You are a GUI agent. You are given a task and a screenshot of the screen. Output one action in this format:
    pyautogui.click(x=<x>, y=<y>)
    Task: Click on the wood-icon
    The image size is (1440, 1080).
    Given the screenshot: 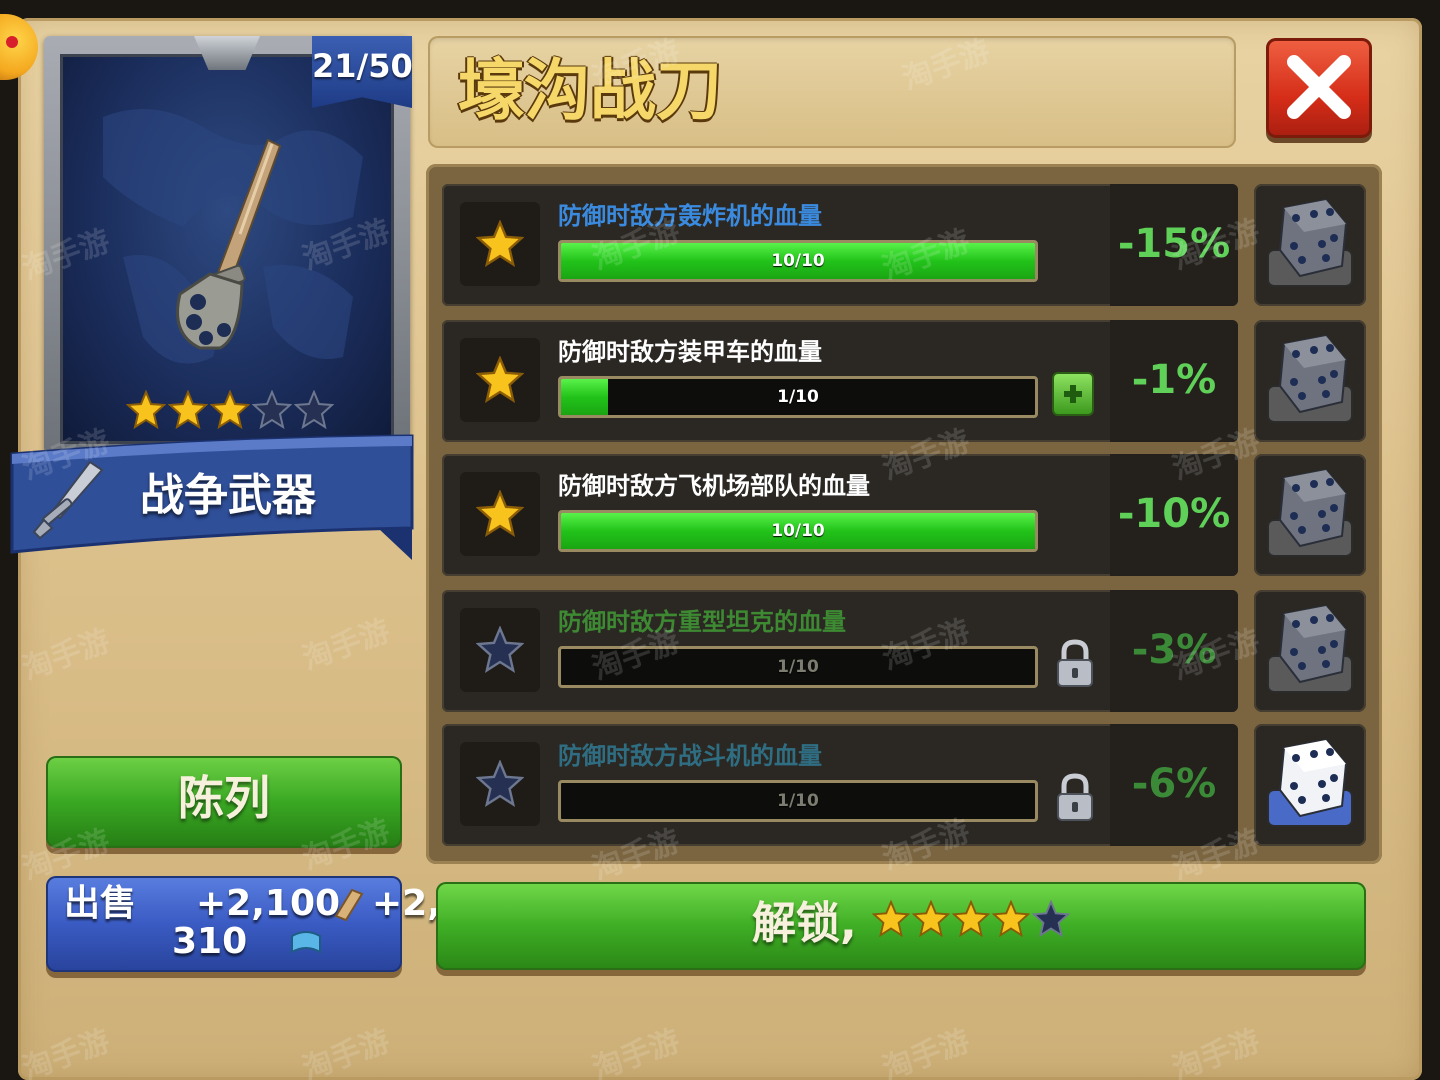 What is the action you would take?
    pyautogui.click(x=349, y=905)
    